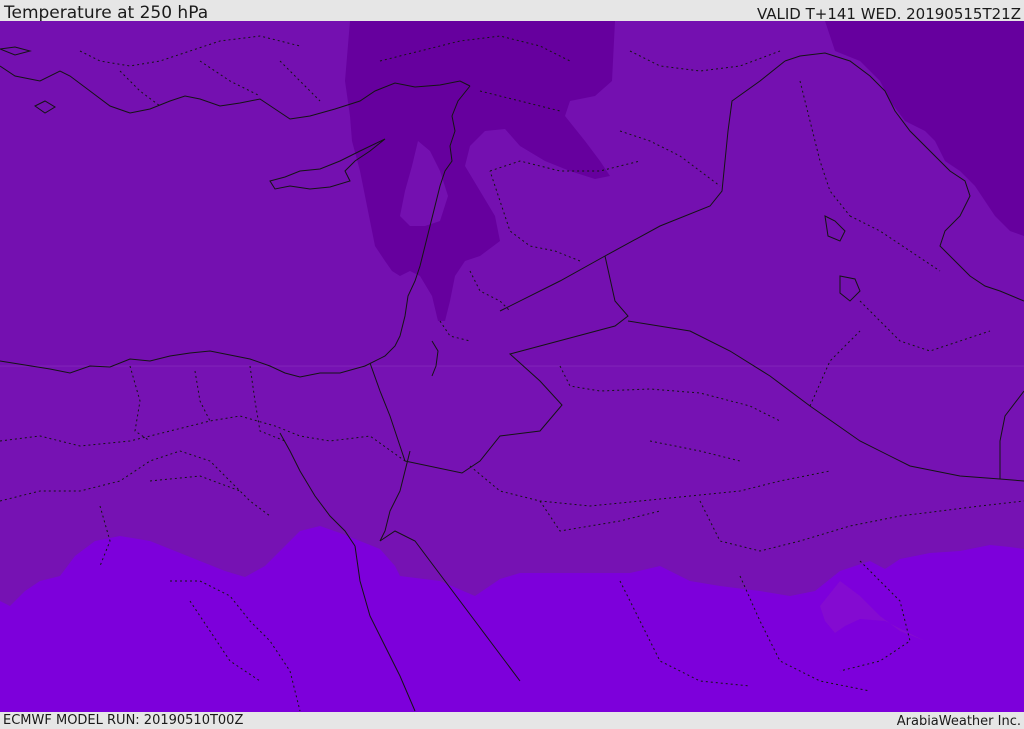 The height and width of the screenshot is (729, 1024). Describe the element at coordinates (106, 13) in the screenshot. I see `map-title: Temperature at 250 hPa` at that location.